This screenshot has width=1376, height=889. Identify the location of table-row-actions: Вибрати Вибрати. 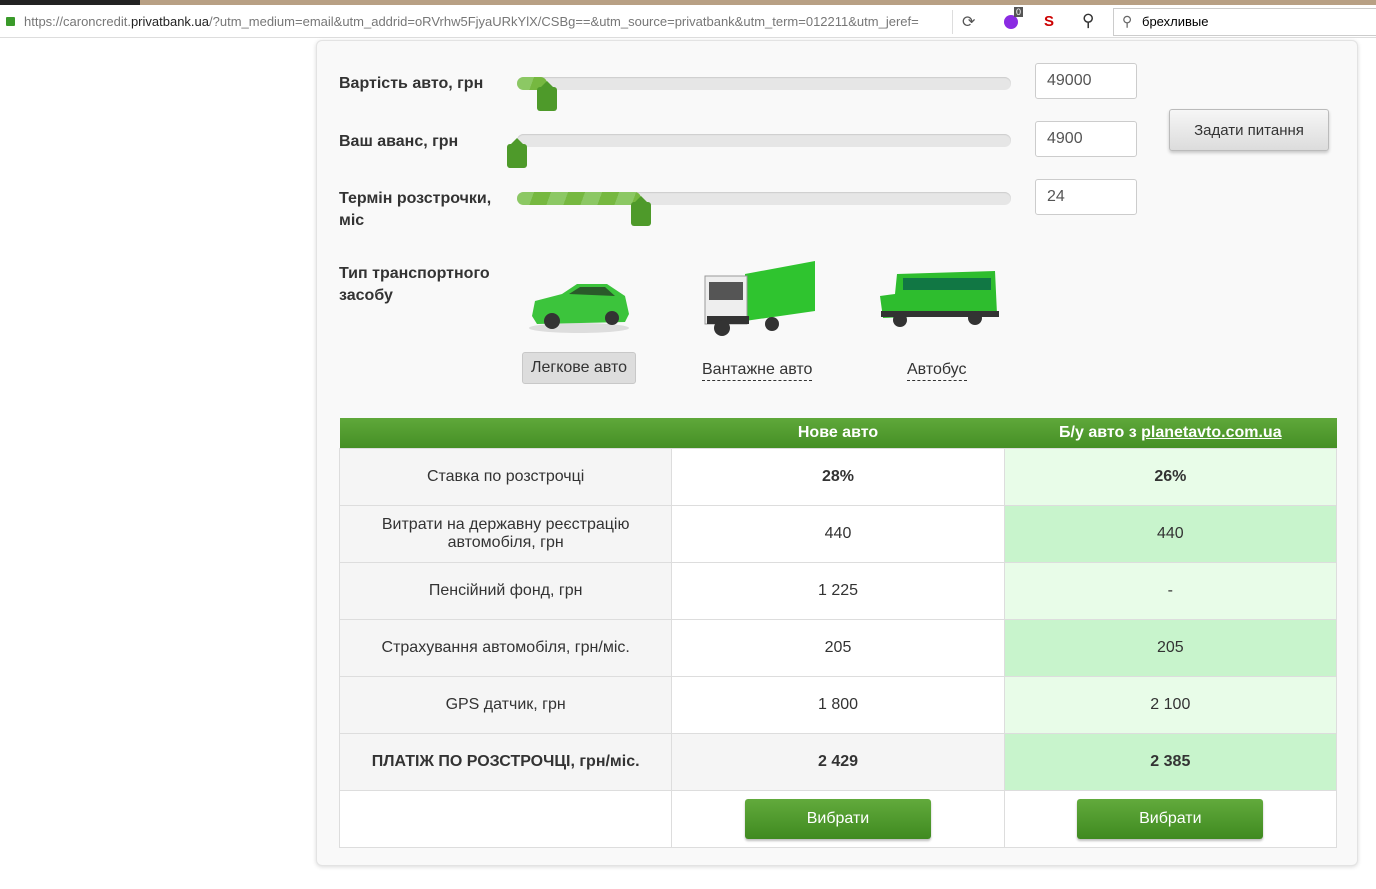
(838, 818).